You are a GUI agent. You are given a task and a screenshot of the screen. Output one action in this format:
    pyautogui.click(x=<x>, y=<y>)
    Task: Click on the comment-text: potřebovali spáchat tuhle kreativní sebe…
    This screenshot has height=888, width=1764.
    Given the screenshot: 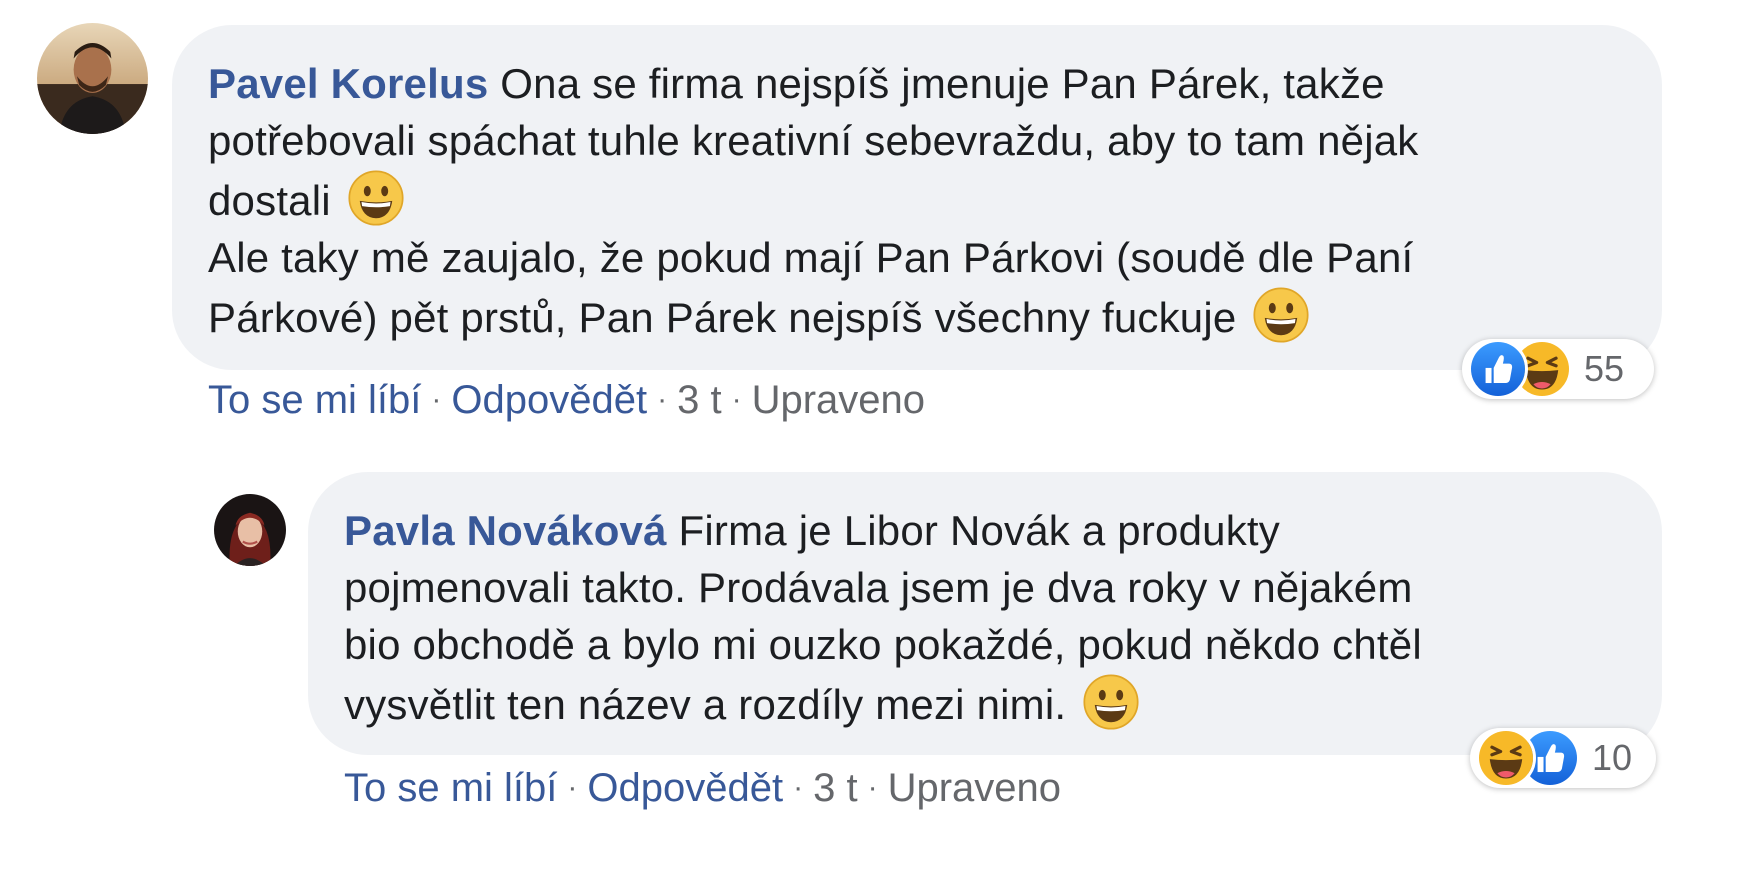 What is the action you would take?
    pyautogui.click(x=813, y=140)
    